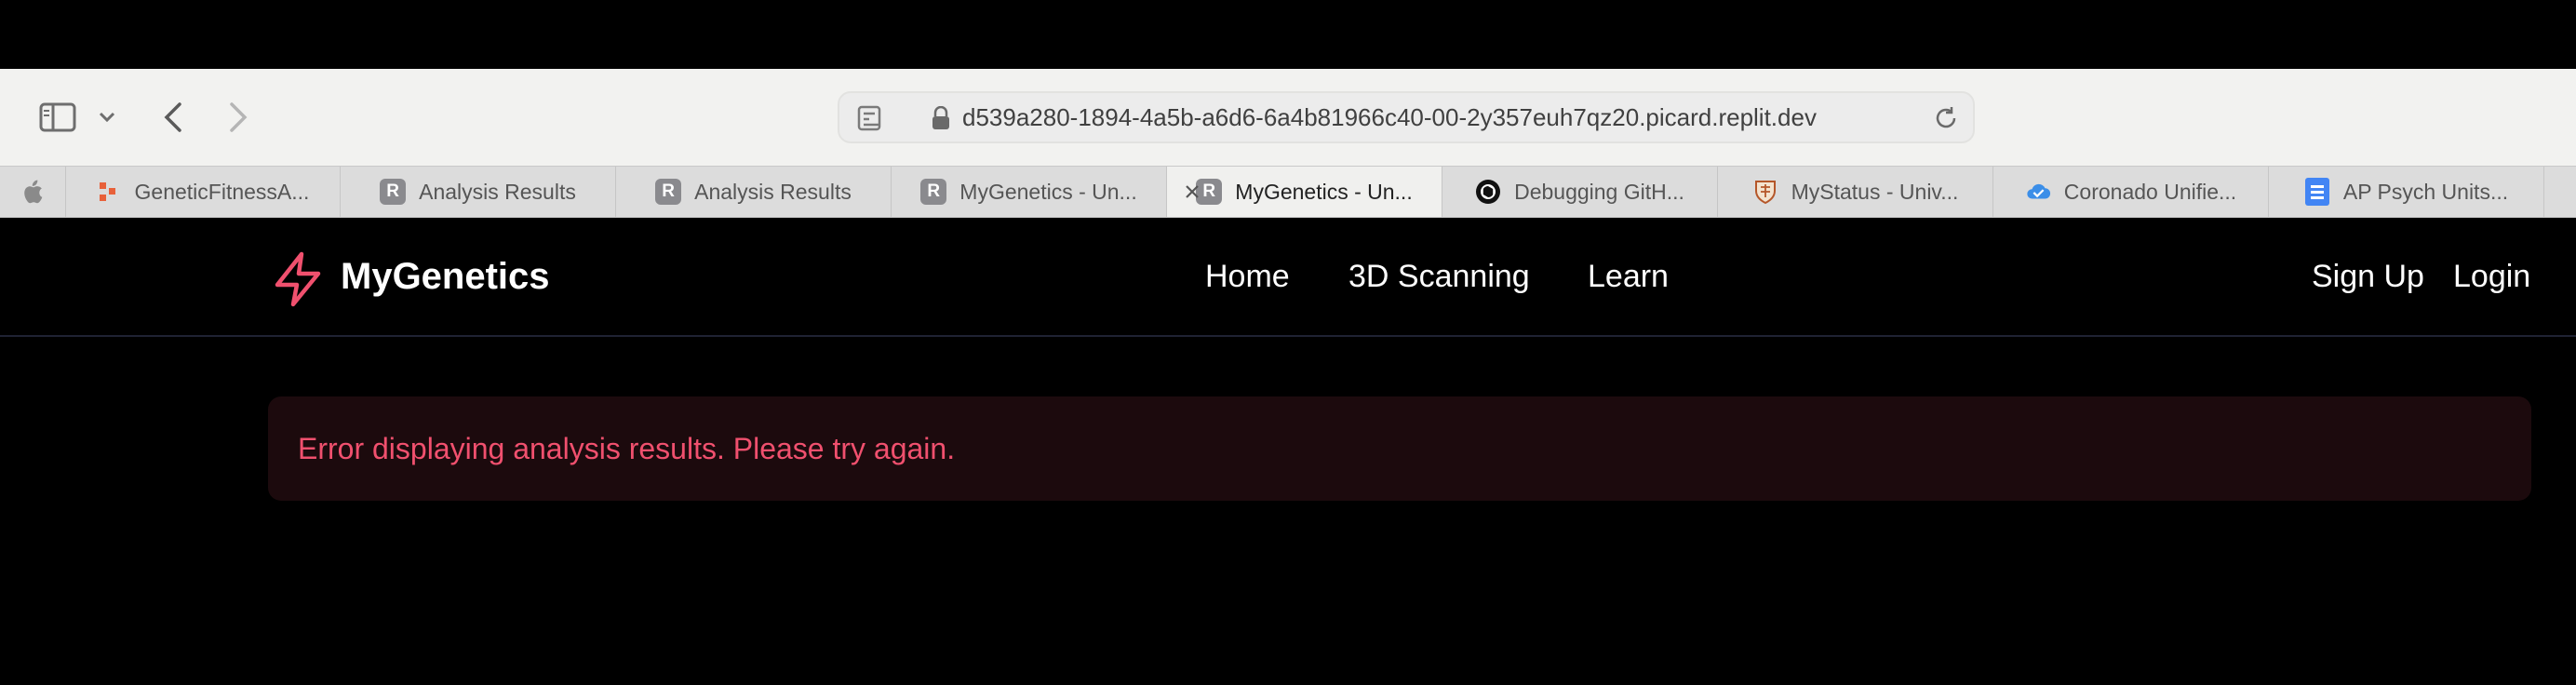 This screenshot has height=685, width=2576. Describe the element at coordinates (1946, 118) in the screenshot. I see `reload-icon` at that location.